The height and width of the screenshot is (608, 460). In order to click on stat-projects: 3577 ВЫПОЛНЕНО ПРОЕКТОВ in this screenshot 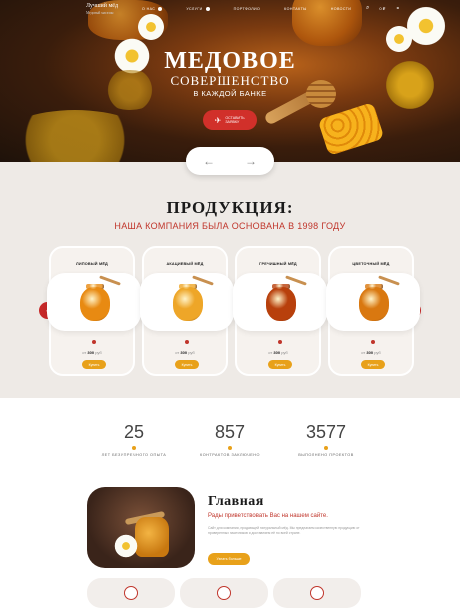, I will do `click(326, 439)`.